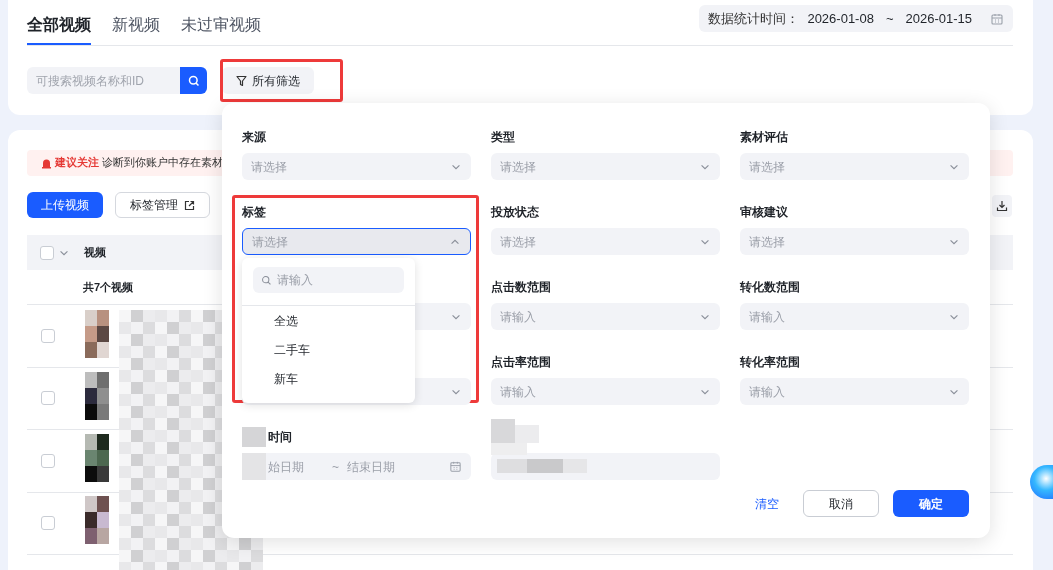 The width and height of the screenshot is (1053, 570). Describe the element at coordinates (770, 287) in the screenshot. I see `field-label: 转化数范围` at that location.